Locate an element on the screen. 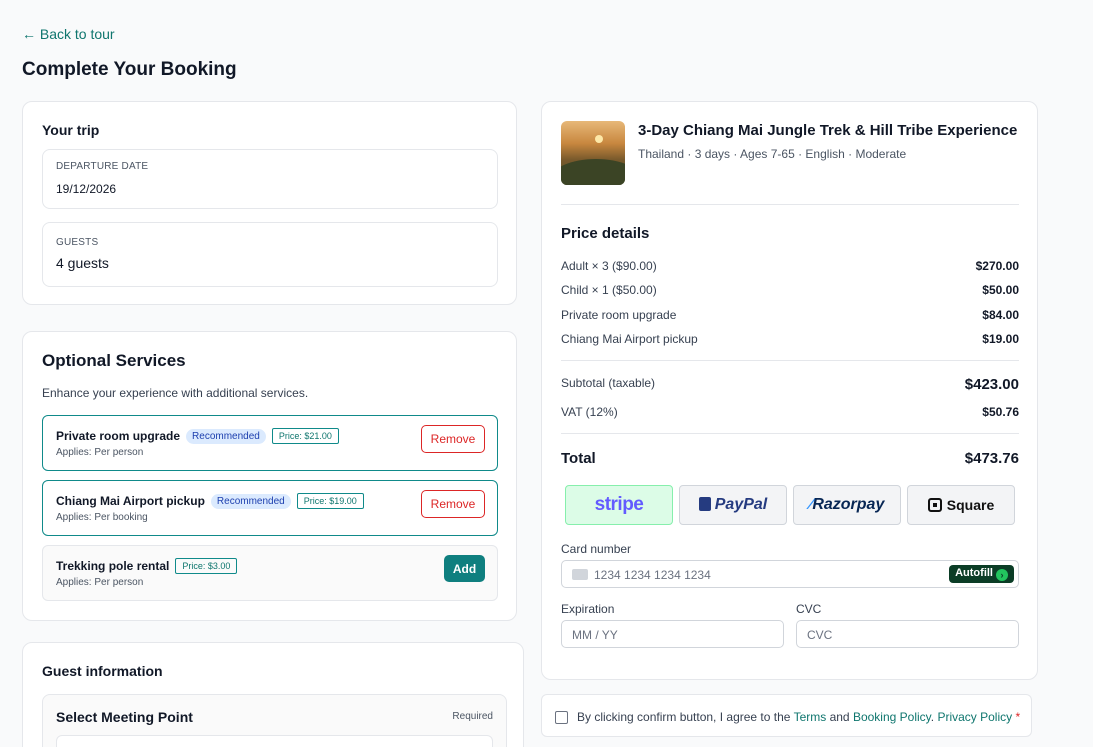  payment-method-stripe: stripe is located at coordinates (619, 505).